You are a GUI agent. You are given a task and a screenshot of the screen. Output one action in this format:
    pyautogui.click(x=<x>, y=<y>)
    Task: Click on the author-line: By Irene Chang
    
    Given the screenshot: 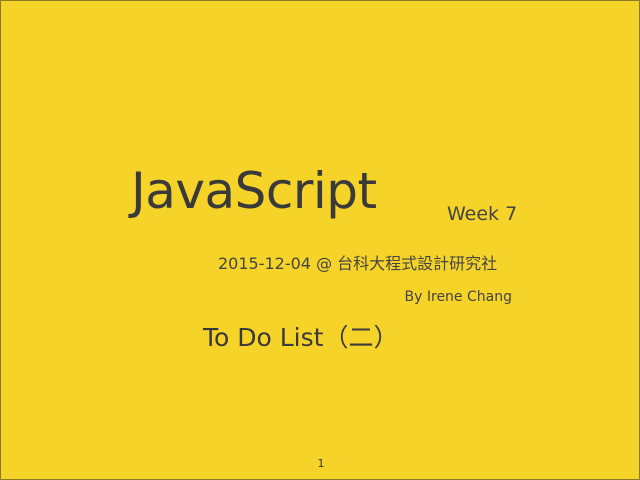 What is the action you would take?
    pyautogui.click(x=458, y=297)
    